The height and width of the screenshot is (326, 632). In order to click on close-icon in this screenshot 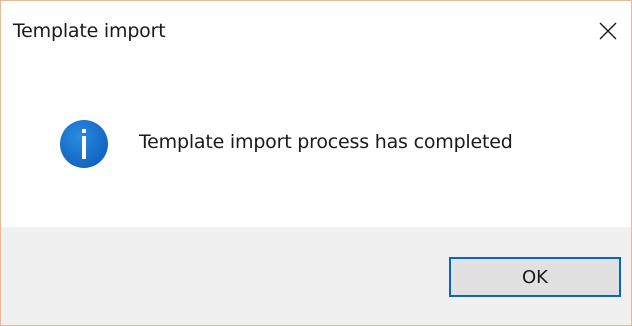, I will do `click(608, 31)`.